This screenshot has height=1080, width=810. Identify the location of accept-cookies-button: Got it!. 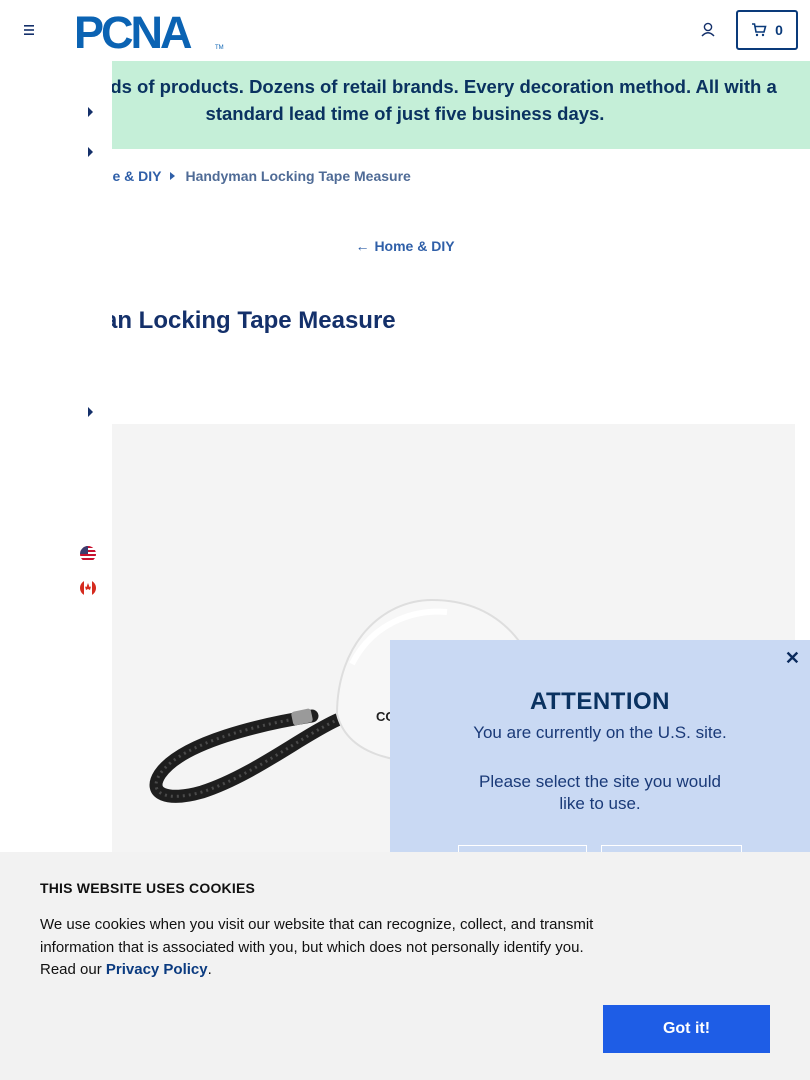
(686, 1029).